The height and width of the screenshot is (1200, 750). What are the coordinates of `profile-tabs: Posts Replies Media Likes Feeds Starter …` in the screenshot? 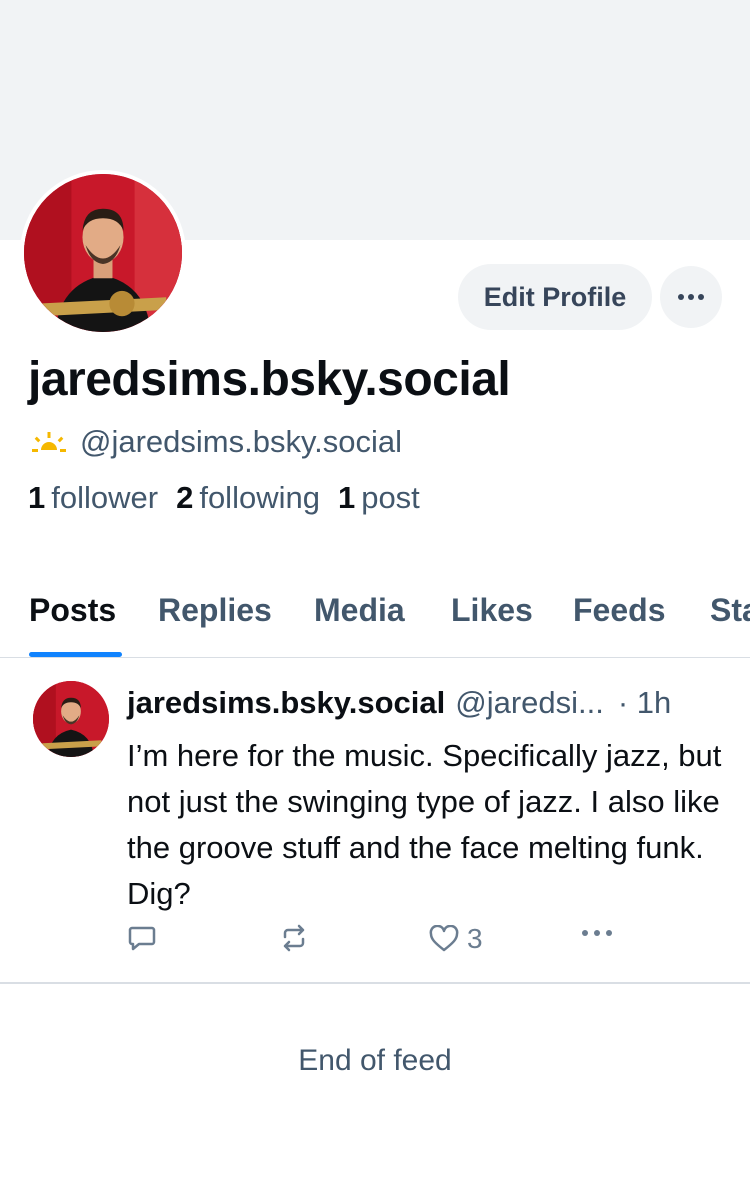 It's located at (375, 613).